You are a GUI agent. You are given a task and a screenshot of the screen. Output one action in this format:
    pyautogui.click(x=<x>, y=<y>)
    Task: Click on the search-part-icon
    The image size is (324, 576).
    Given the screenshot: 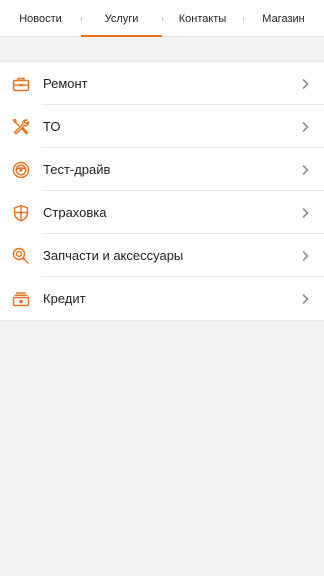 What is the action you would take?
    pyautogui.click(x=20, y=255)
    